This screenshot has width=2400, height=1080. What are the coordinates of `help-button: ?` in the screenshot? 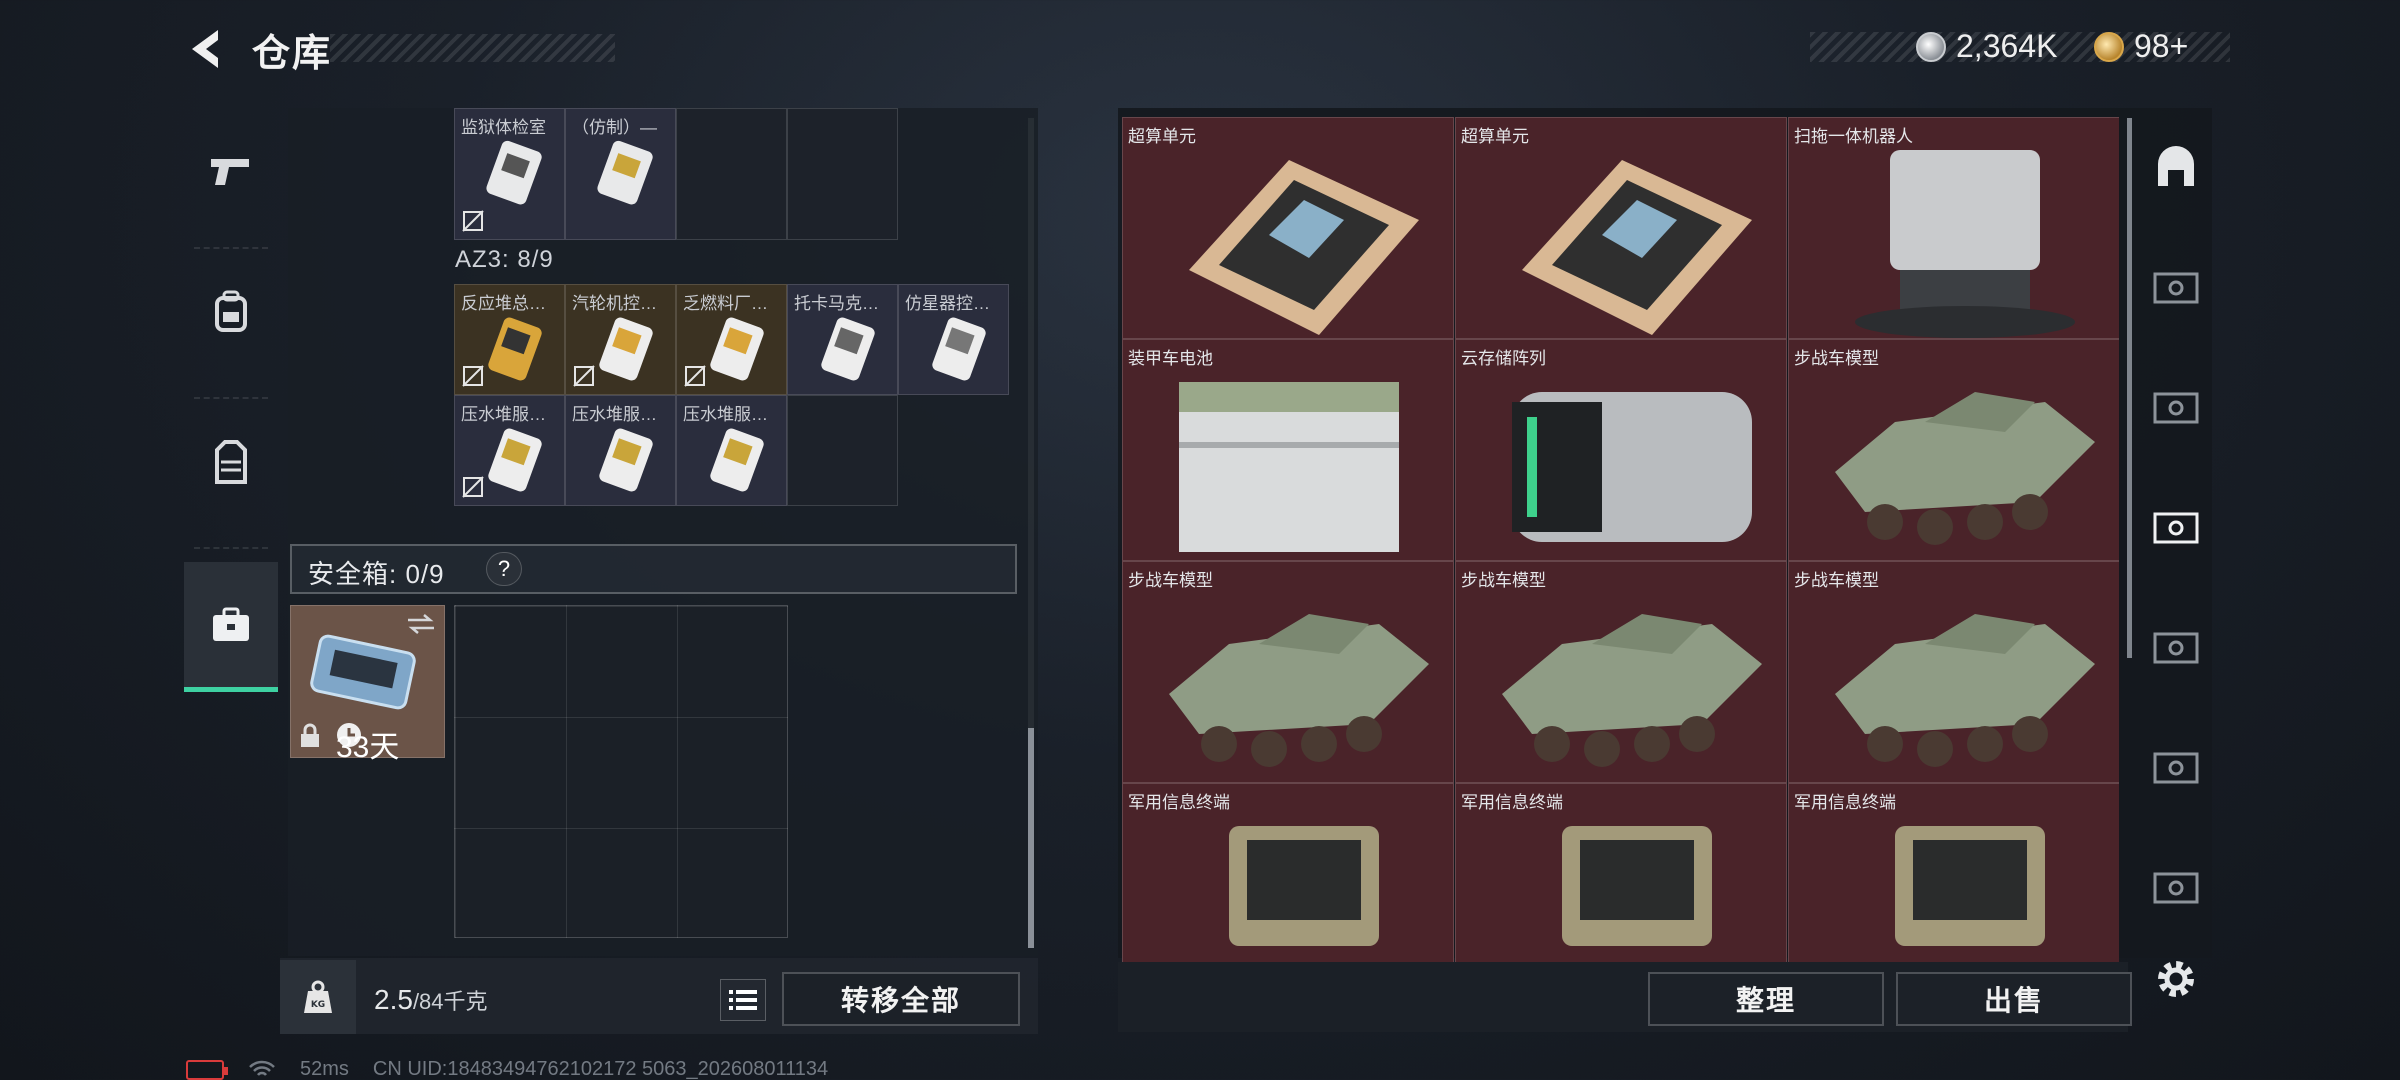 It's located at (504, 569).